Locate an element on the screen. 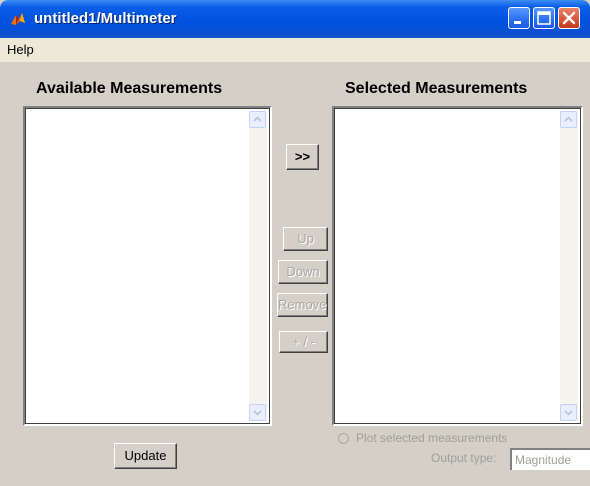  available-list-scrollbar is located at coordinates (258, 266).